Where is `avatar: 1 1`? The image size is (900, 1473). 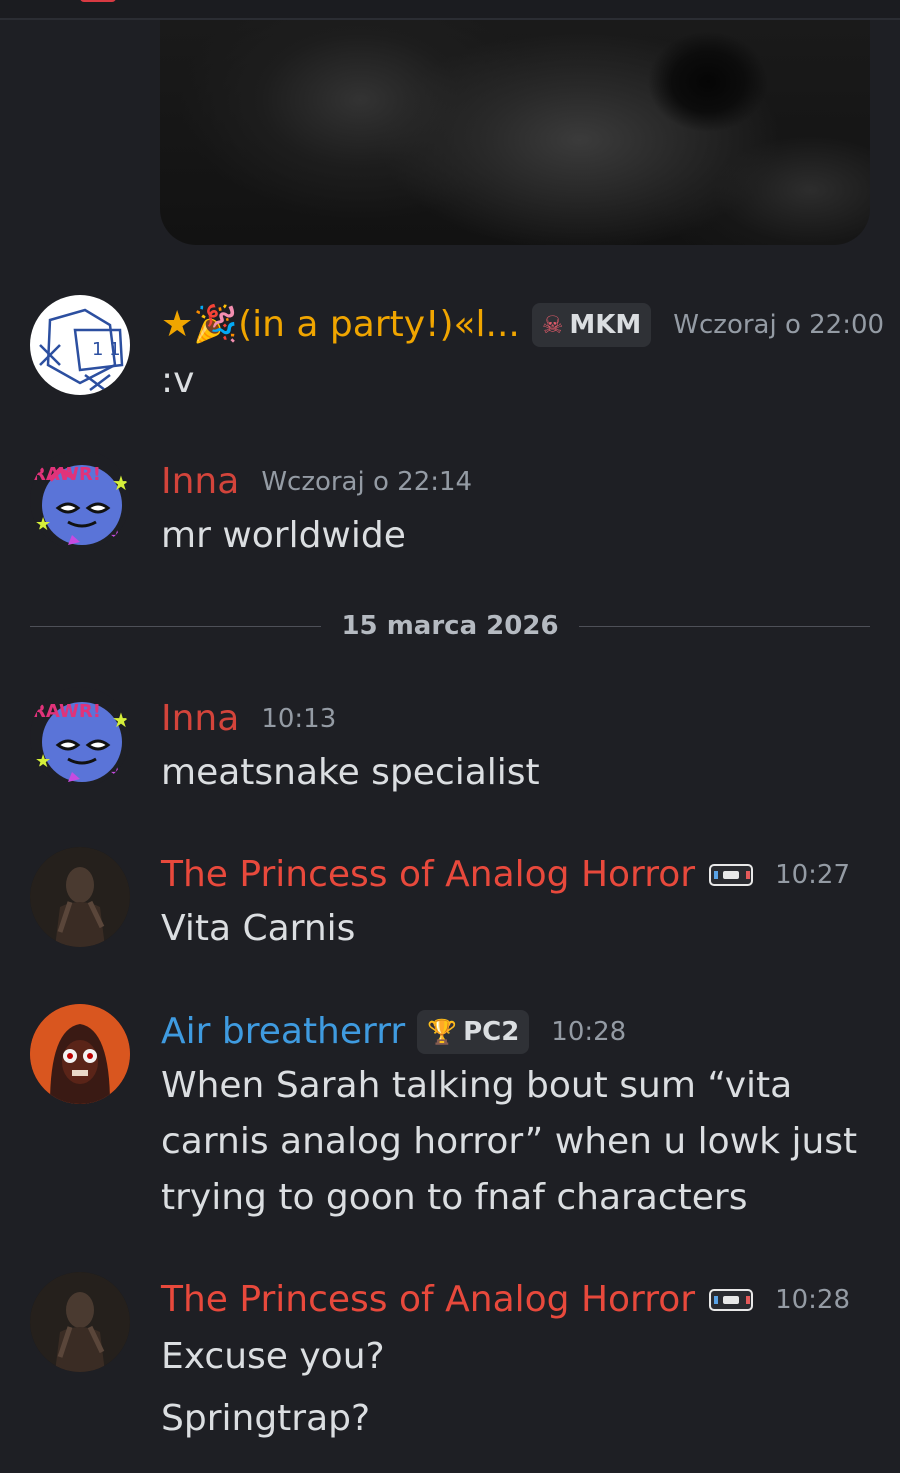 avatar: 1 1 is located at coordinates (80, 345).